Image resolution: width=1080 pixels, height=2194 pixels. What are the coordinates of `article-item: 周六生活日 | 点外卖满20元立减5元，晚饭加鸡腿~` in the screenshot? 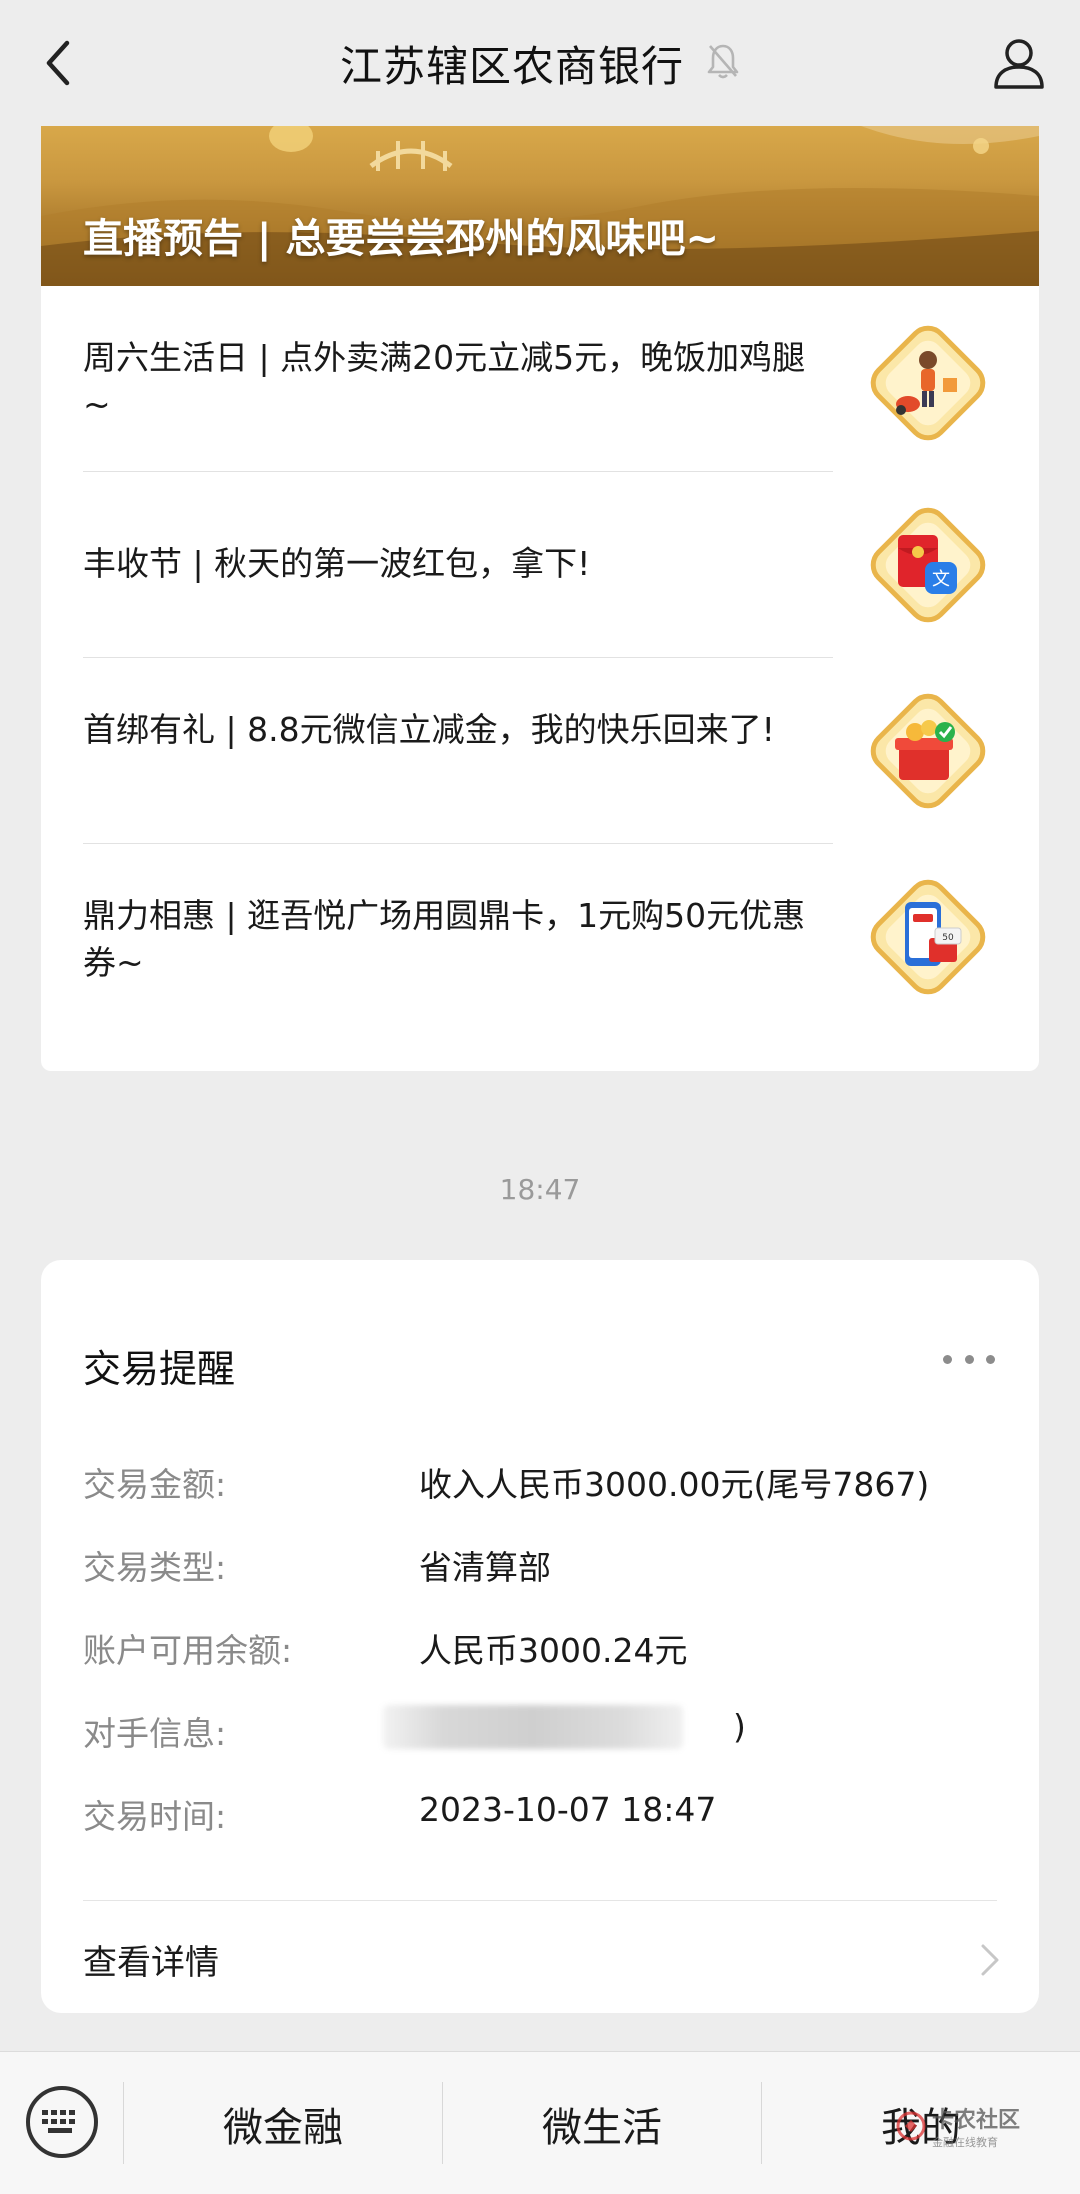 It's located at (540, 379).